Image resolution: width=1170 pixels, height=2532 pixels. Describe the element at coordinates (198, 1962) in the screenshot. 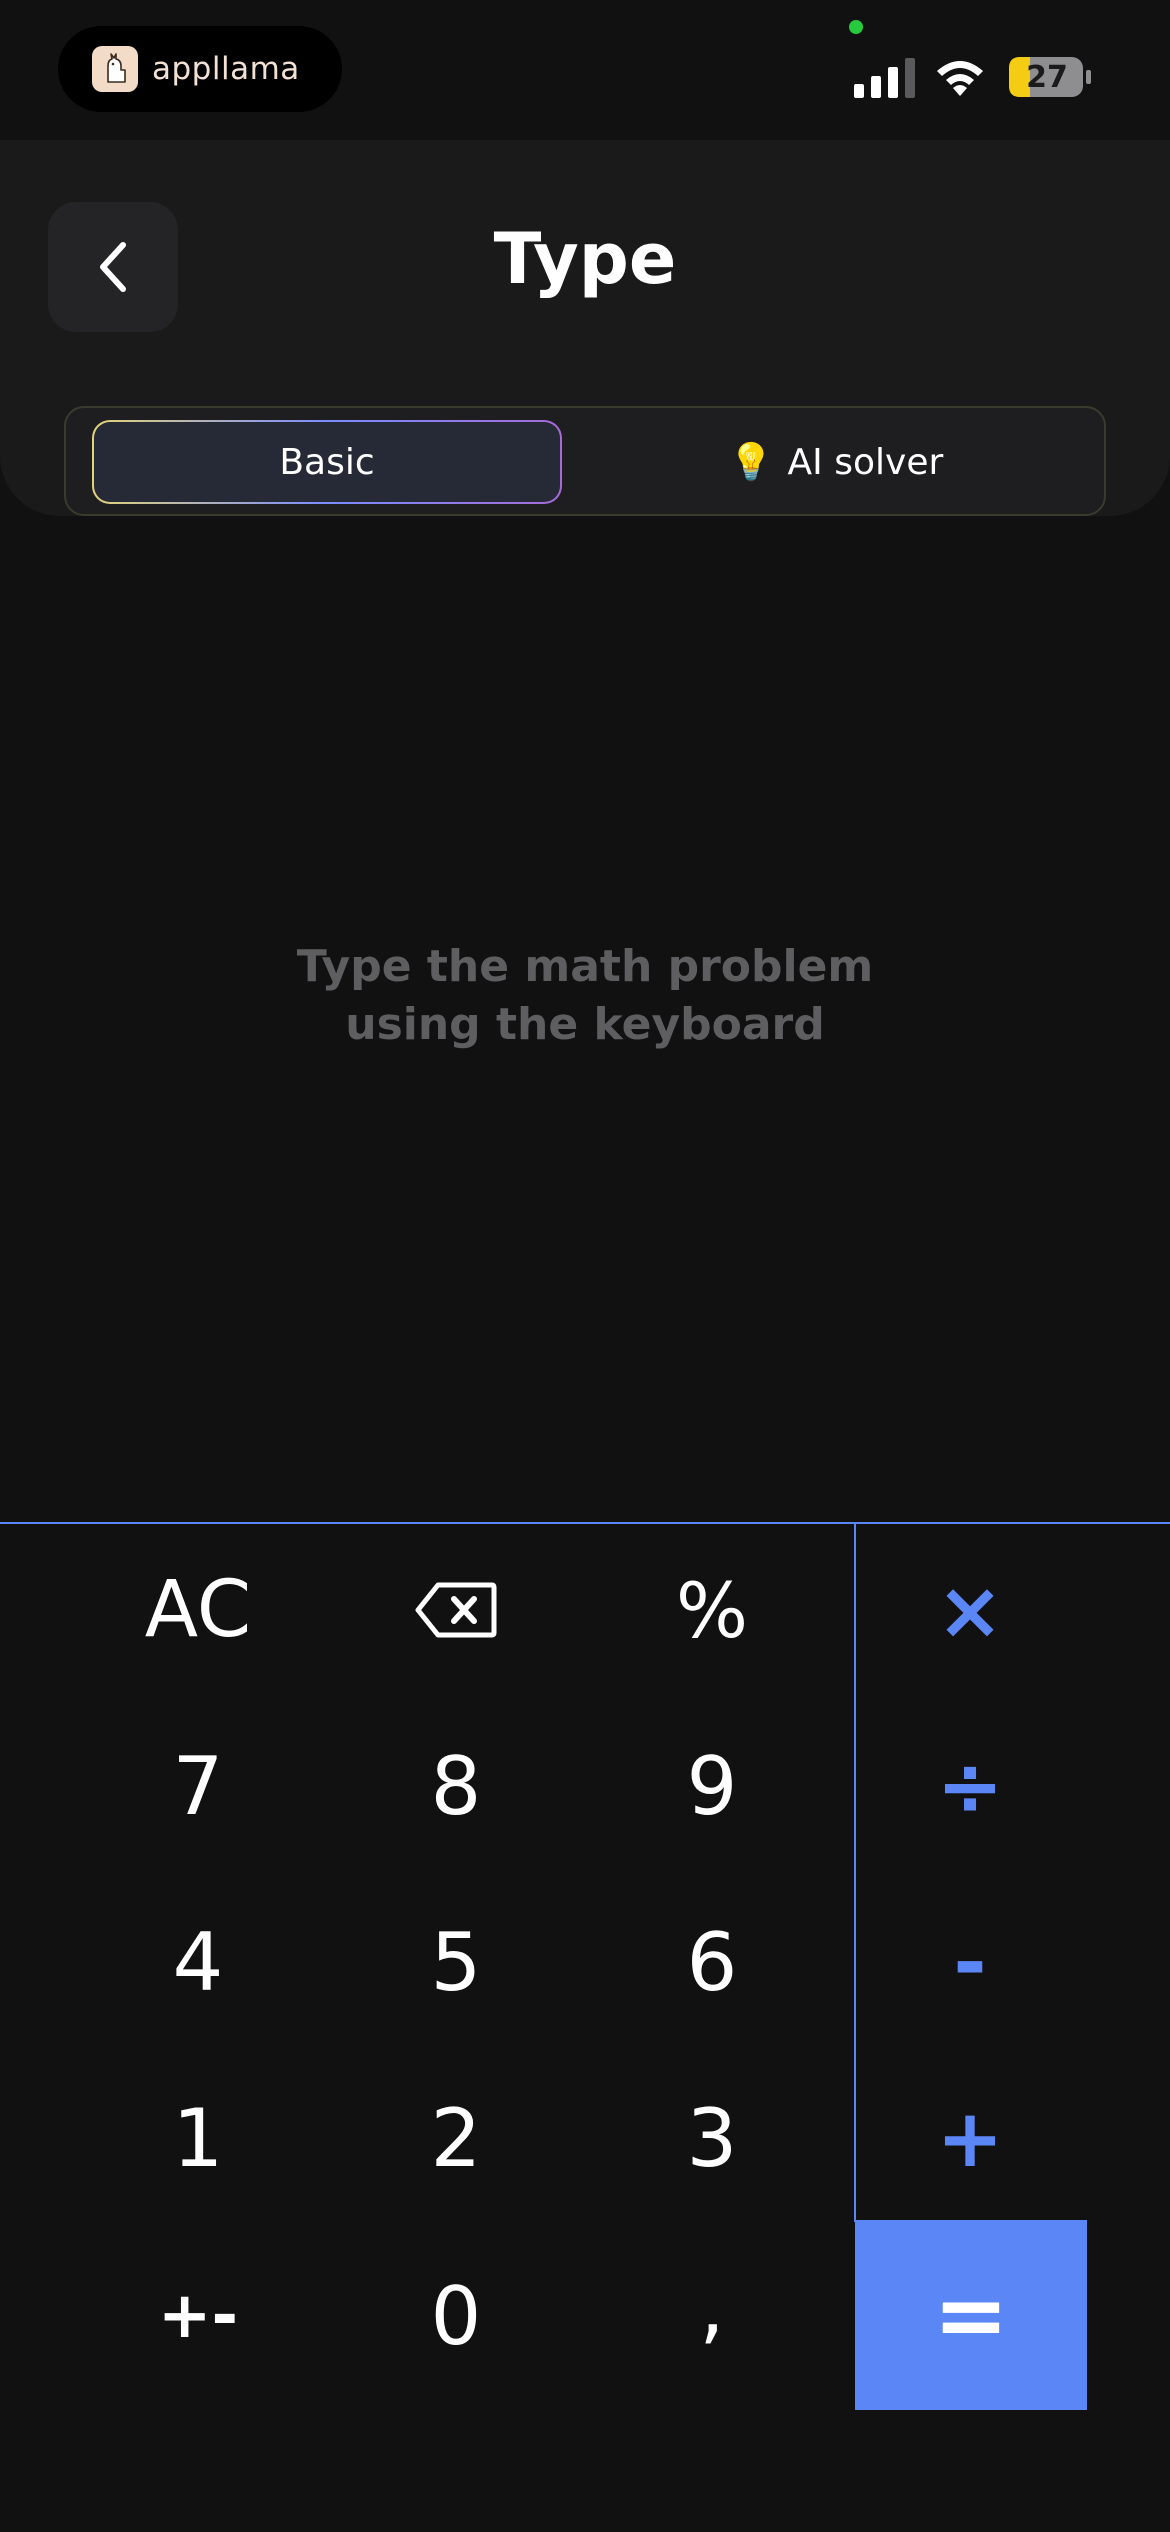

I see `digit-4-button: 4` at that location.